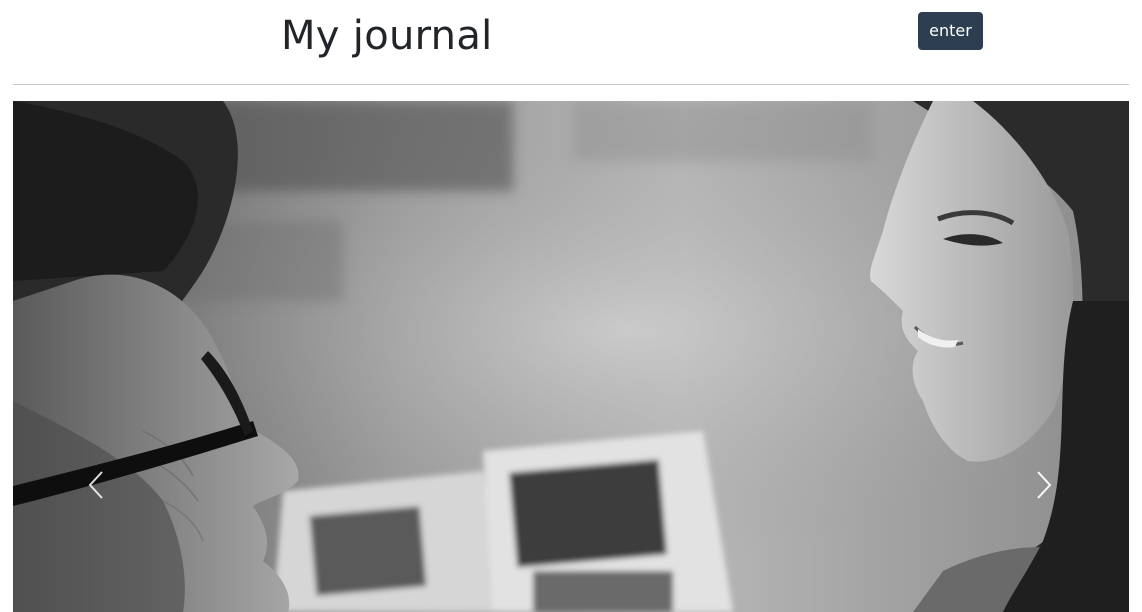 This screenshot has height=612, width=1142. I want to click on chevron-left-icon, so click(95, 485).